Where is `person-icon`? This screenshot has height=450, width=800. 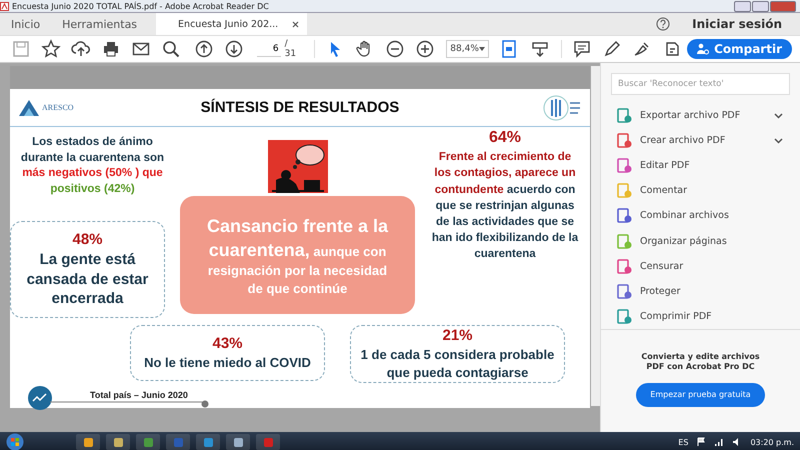
person-icon is located at coordinates (703, 49).